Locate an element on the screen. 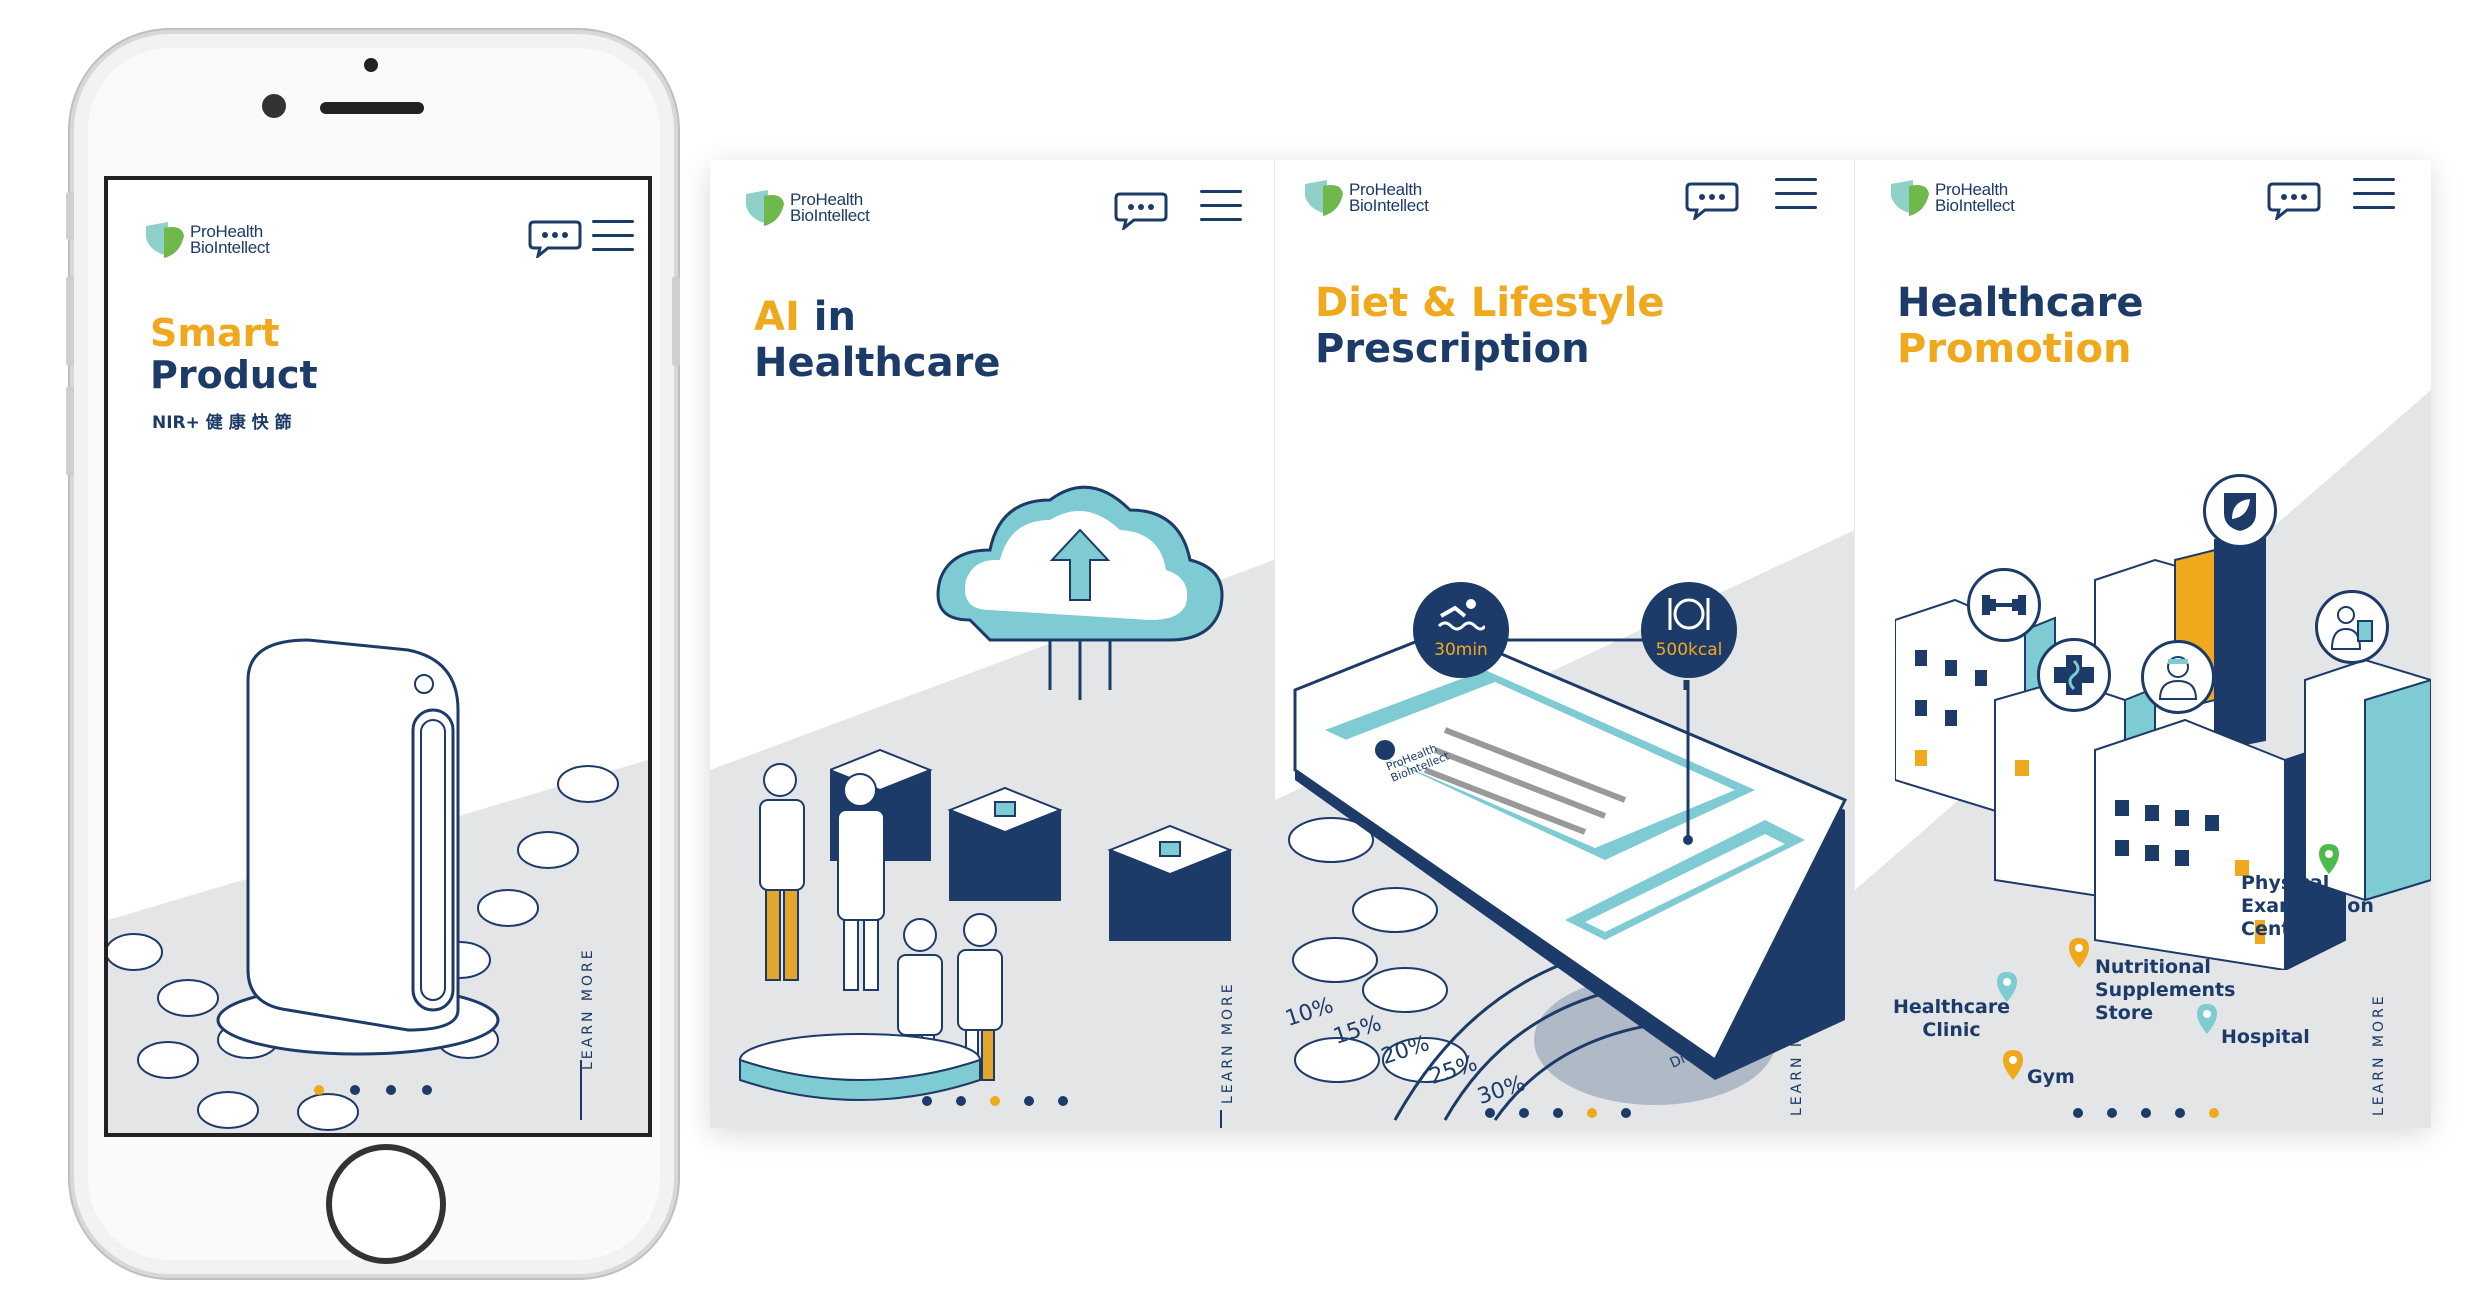 This screenshot has width=2486, height=1298. map-pin-green-icon is located at coordinates (2329, 859).